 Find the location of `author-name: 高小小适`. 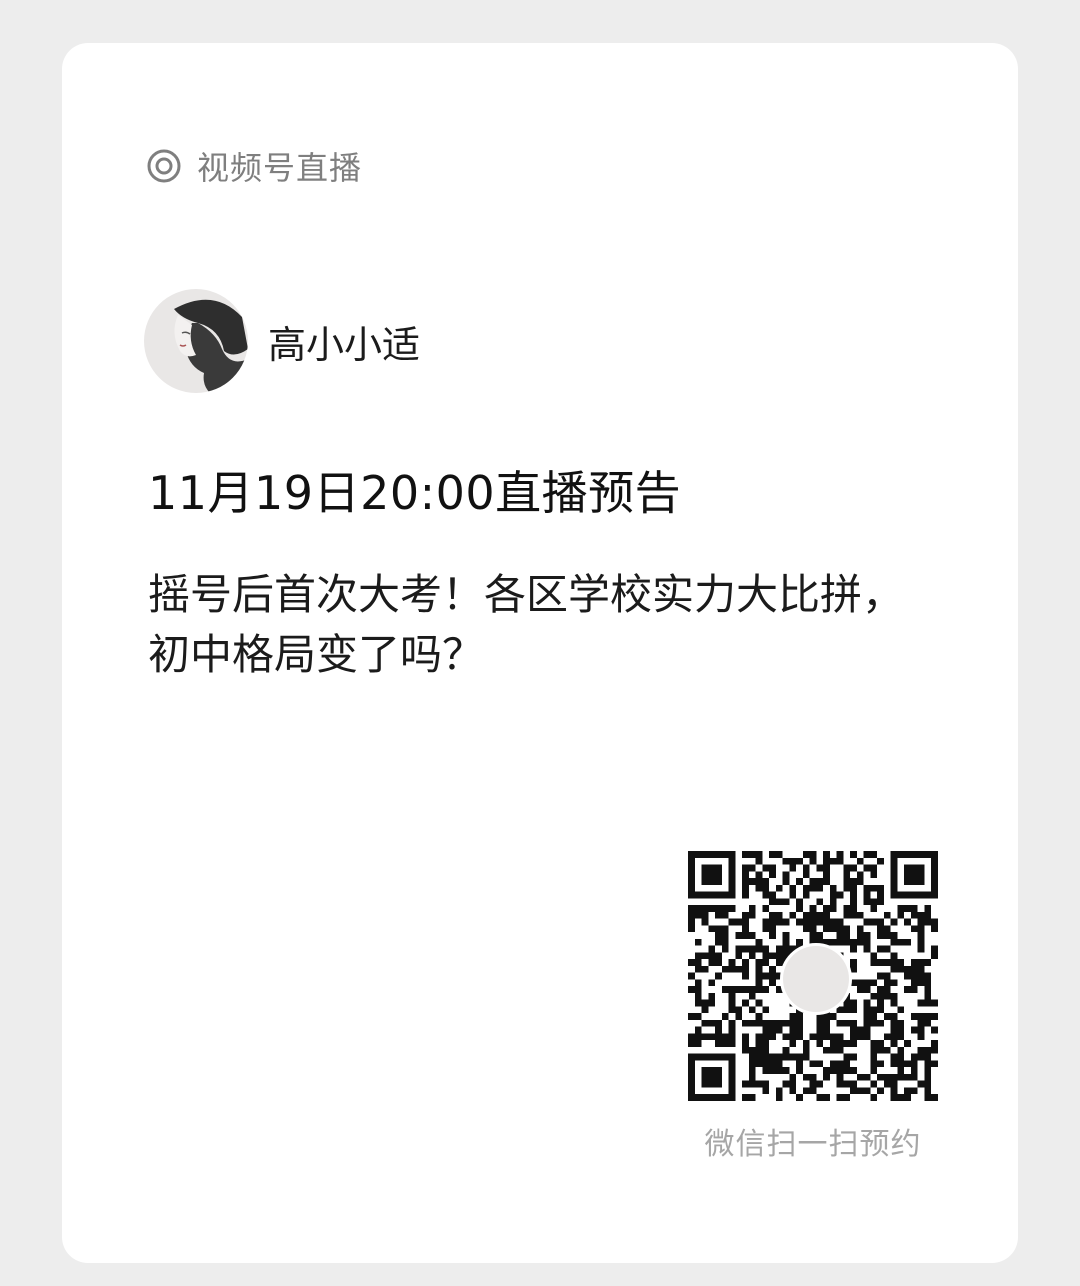

author-name: 高小小适 is located at coordinates (344, 341).